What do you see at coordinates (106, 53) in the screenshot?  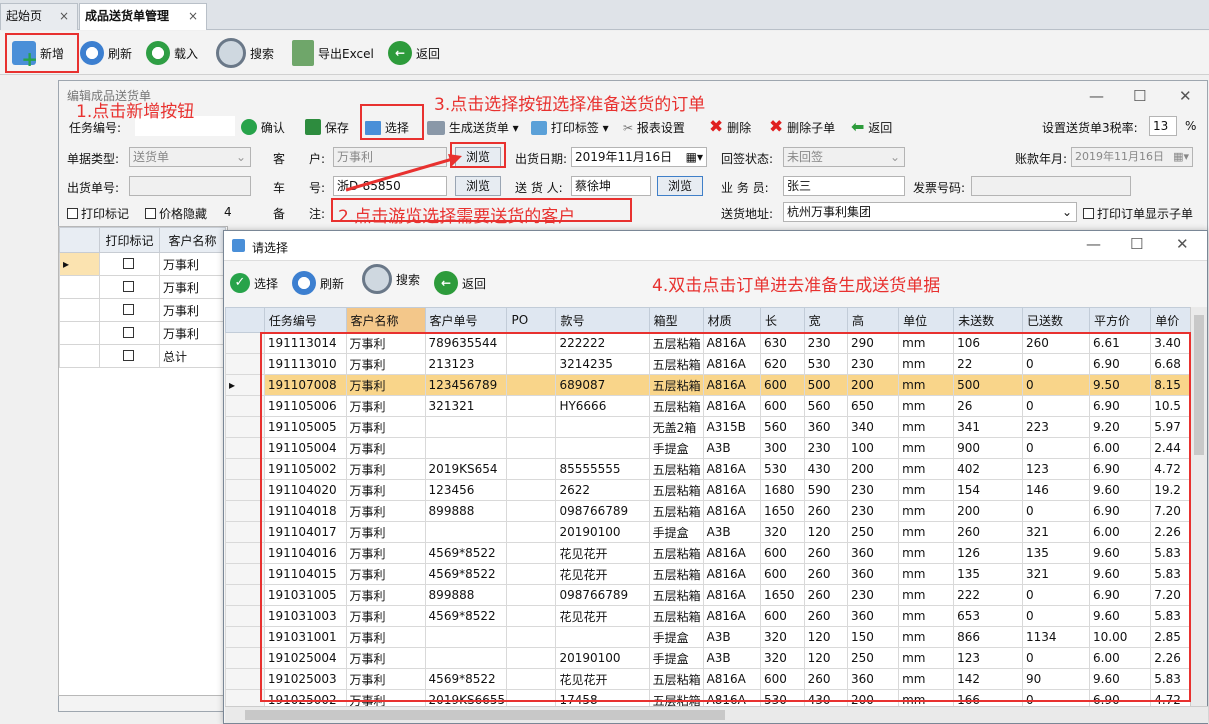 I see `refresh-button: 刷新` at bounding box center [106, 53].